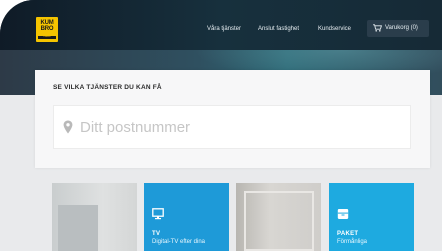  What do you see at coordinates (348, 234) in the screenshot?
I see `card-title: PAKET` at bounding box center [348, 234].